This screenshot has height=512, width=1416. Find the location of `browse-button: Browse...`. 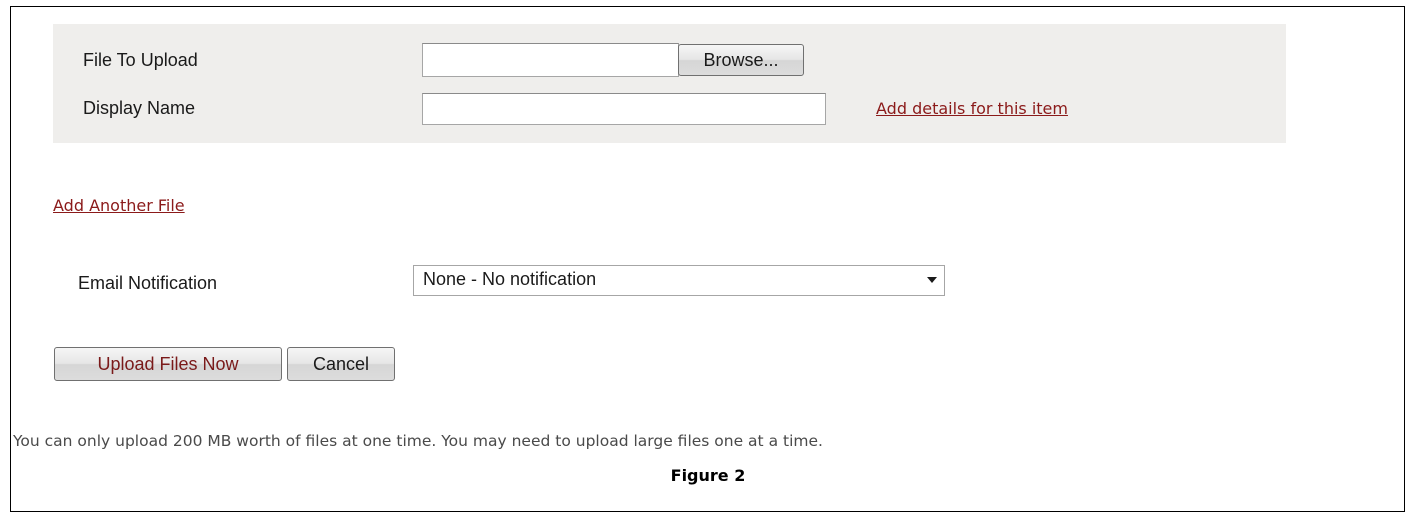

browse-button: Browse... is located at coordinates (741, 60).